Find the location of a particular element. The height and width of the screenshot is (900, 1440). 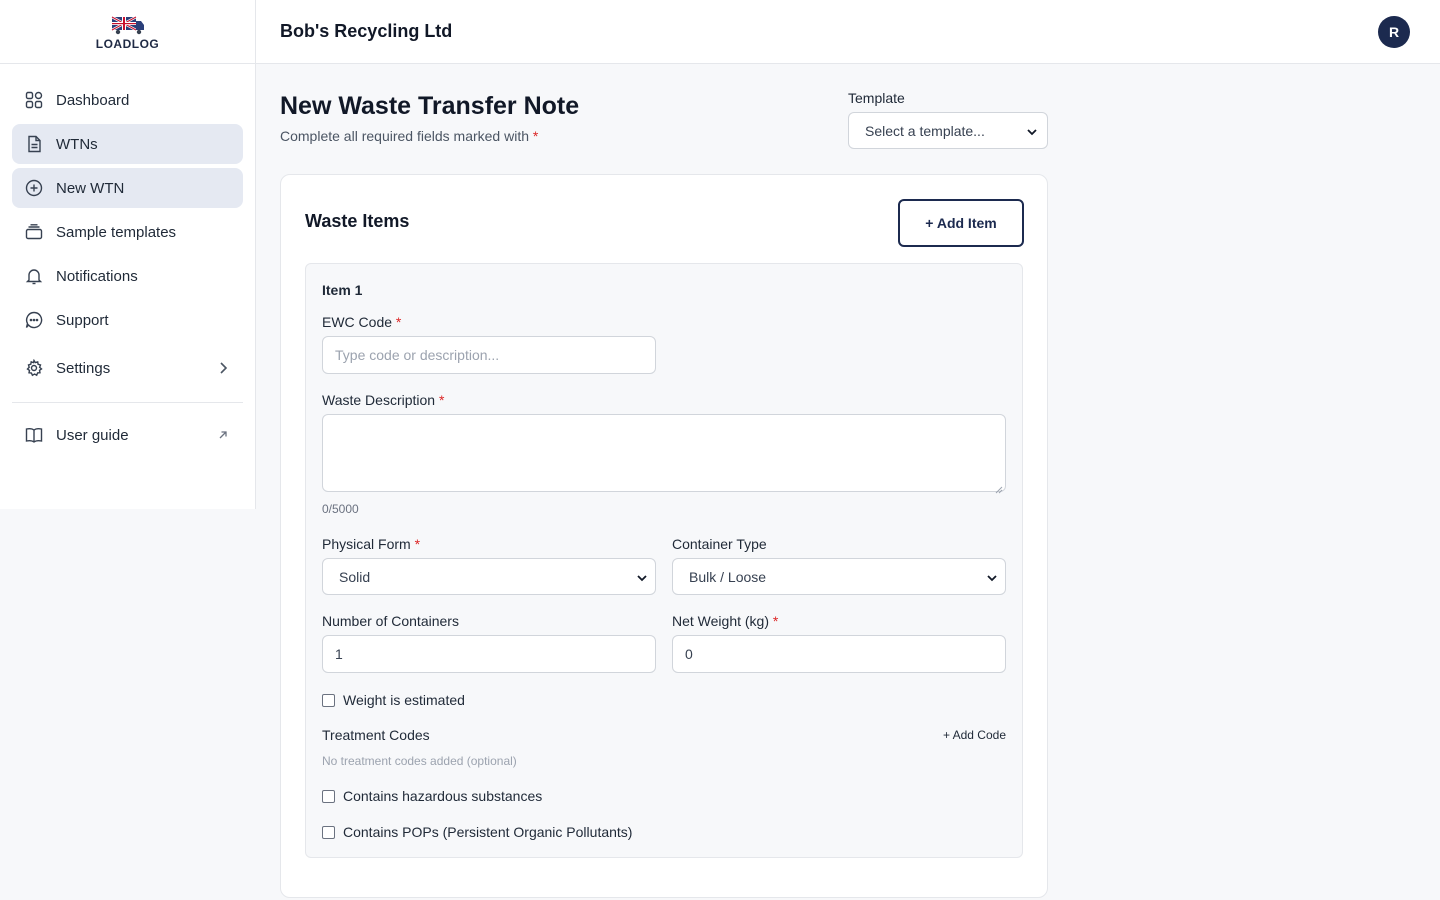

character-counter: 0/5000 is located at coordinates (340, 509).